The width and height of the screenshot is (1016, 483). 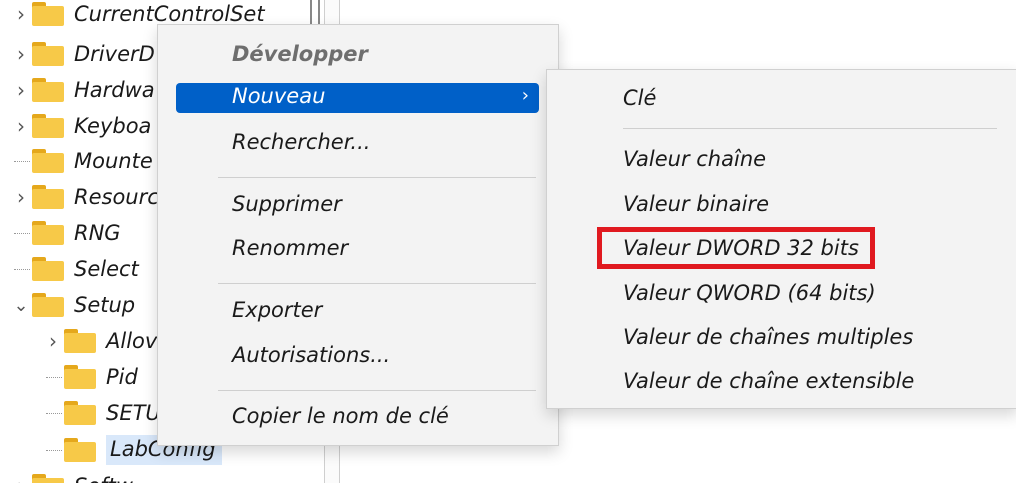 What do you see at coordinates (65, 233) in the screenshot?
I see `tree-item-rng: RNG` at bounding box center [65, 233].